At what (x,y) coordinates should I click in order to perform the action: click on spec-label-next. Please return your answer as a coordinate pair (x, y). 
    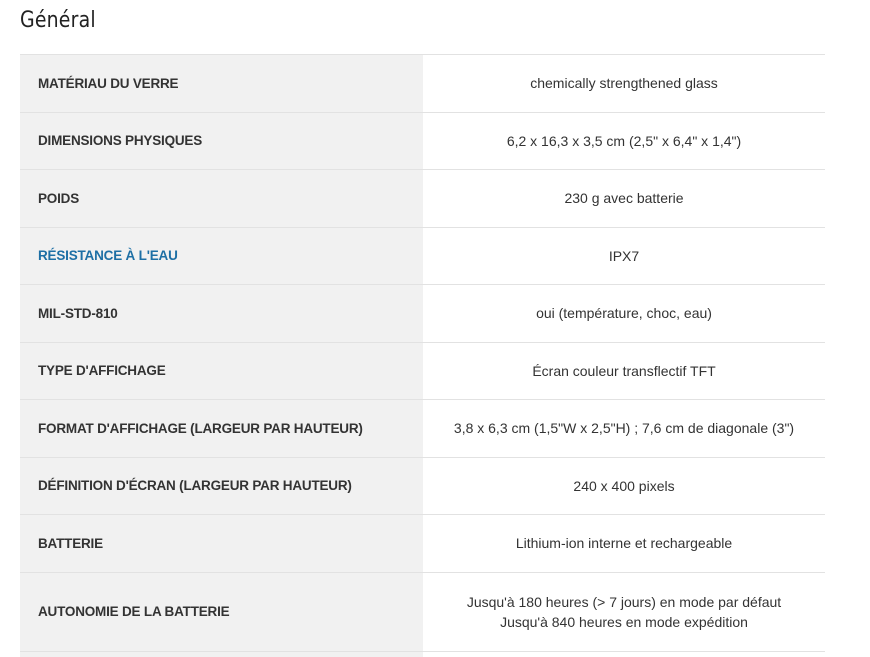
    Looking at the image, I should click on (221, 653).